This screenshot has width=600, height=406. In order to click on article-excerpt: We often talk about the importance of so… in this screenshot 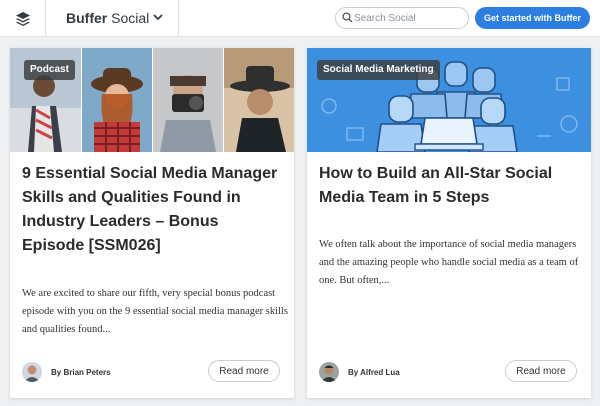, I will do `click(449, 262)`.